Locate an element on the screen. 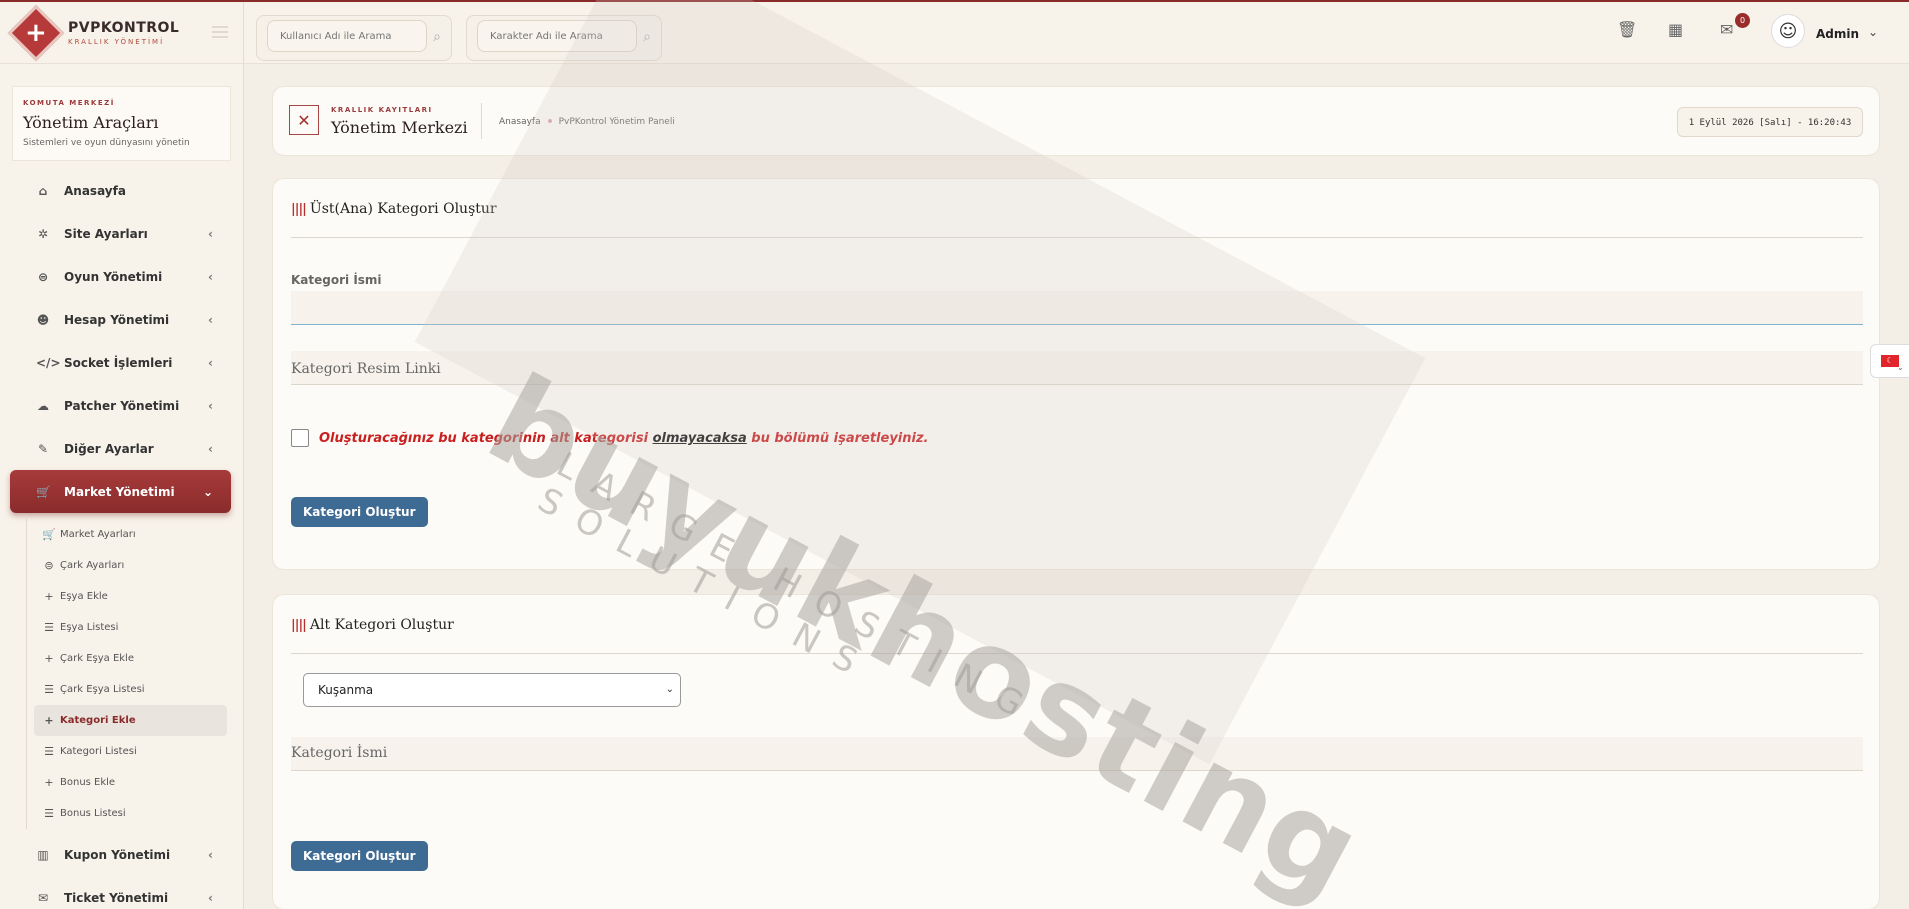 The height and width of the screenshot is (909, 1909). sidebar-item-label: Socket İşlemleri is located at coordinates (118, 362).